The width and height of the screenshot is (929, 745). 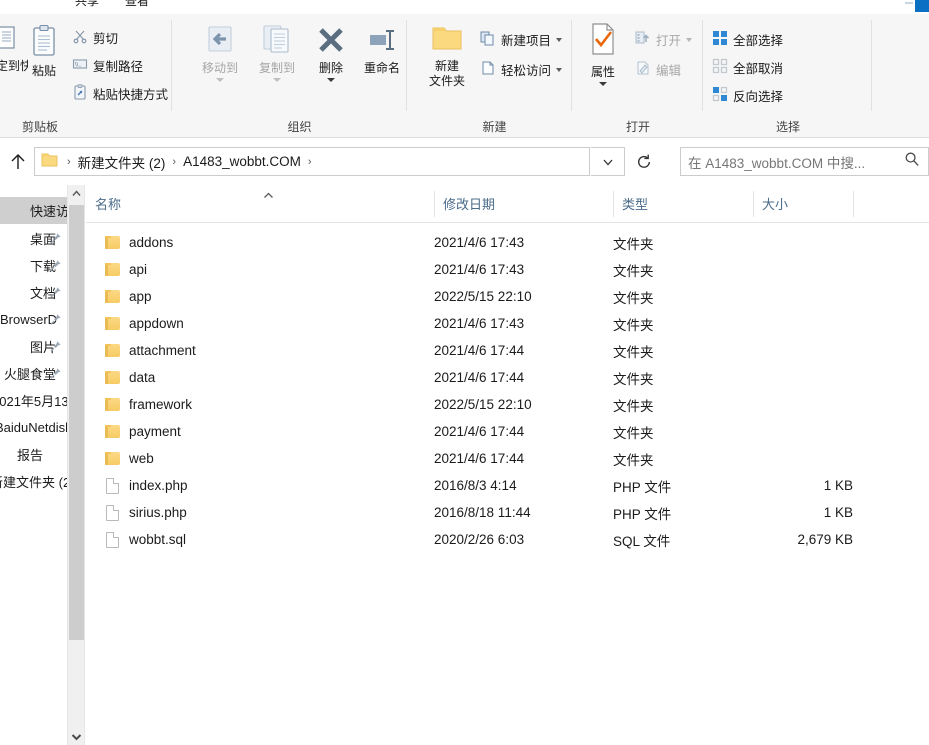 What do you see at coordinates (559, 39) in the screenshot?
I see `new-item-caret-icon` at bounding box center [559, 39].